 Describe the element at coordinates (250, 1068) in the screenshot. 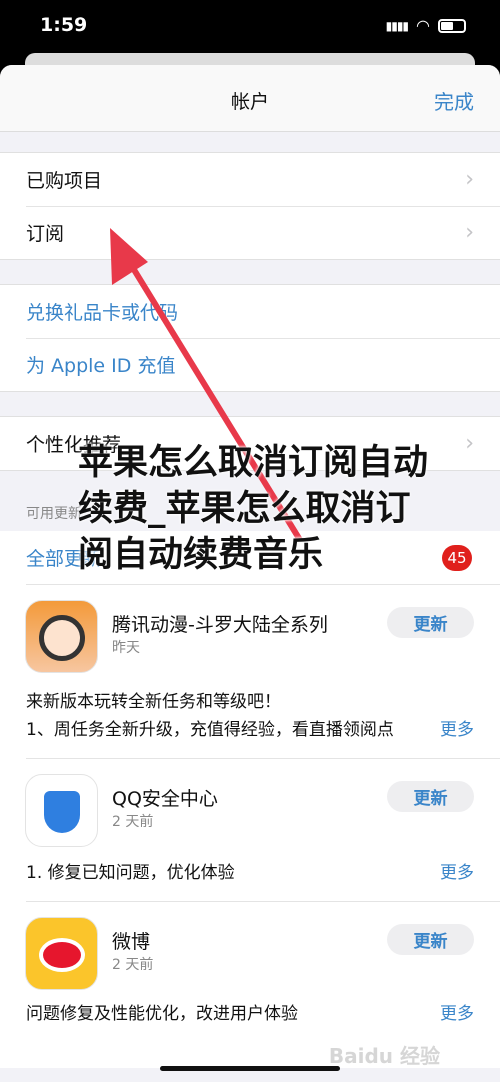

I see `home-indicator` at that location.